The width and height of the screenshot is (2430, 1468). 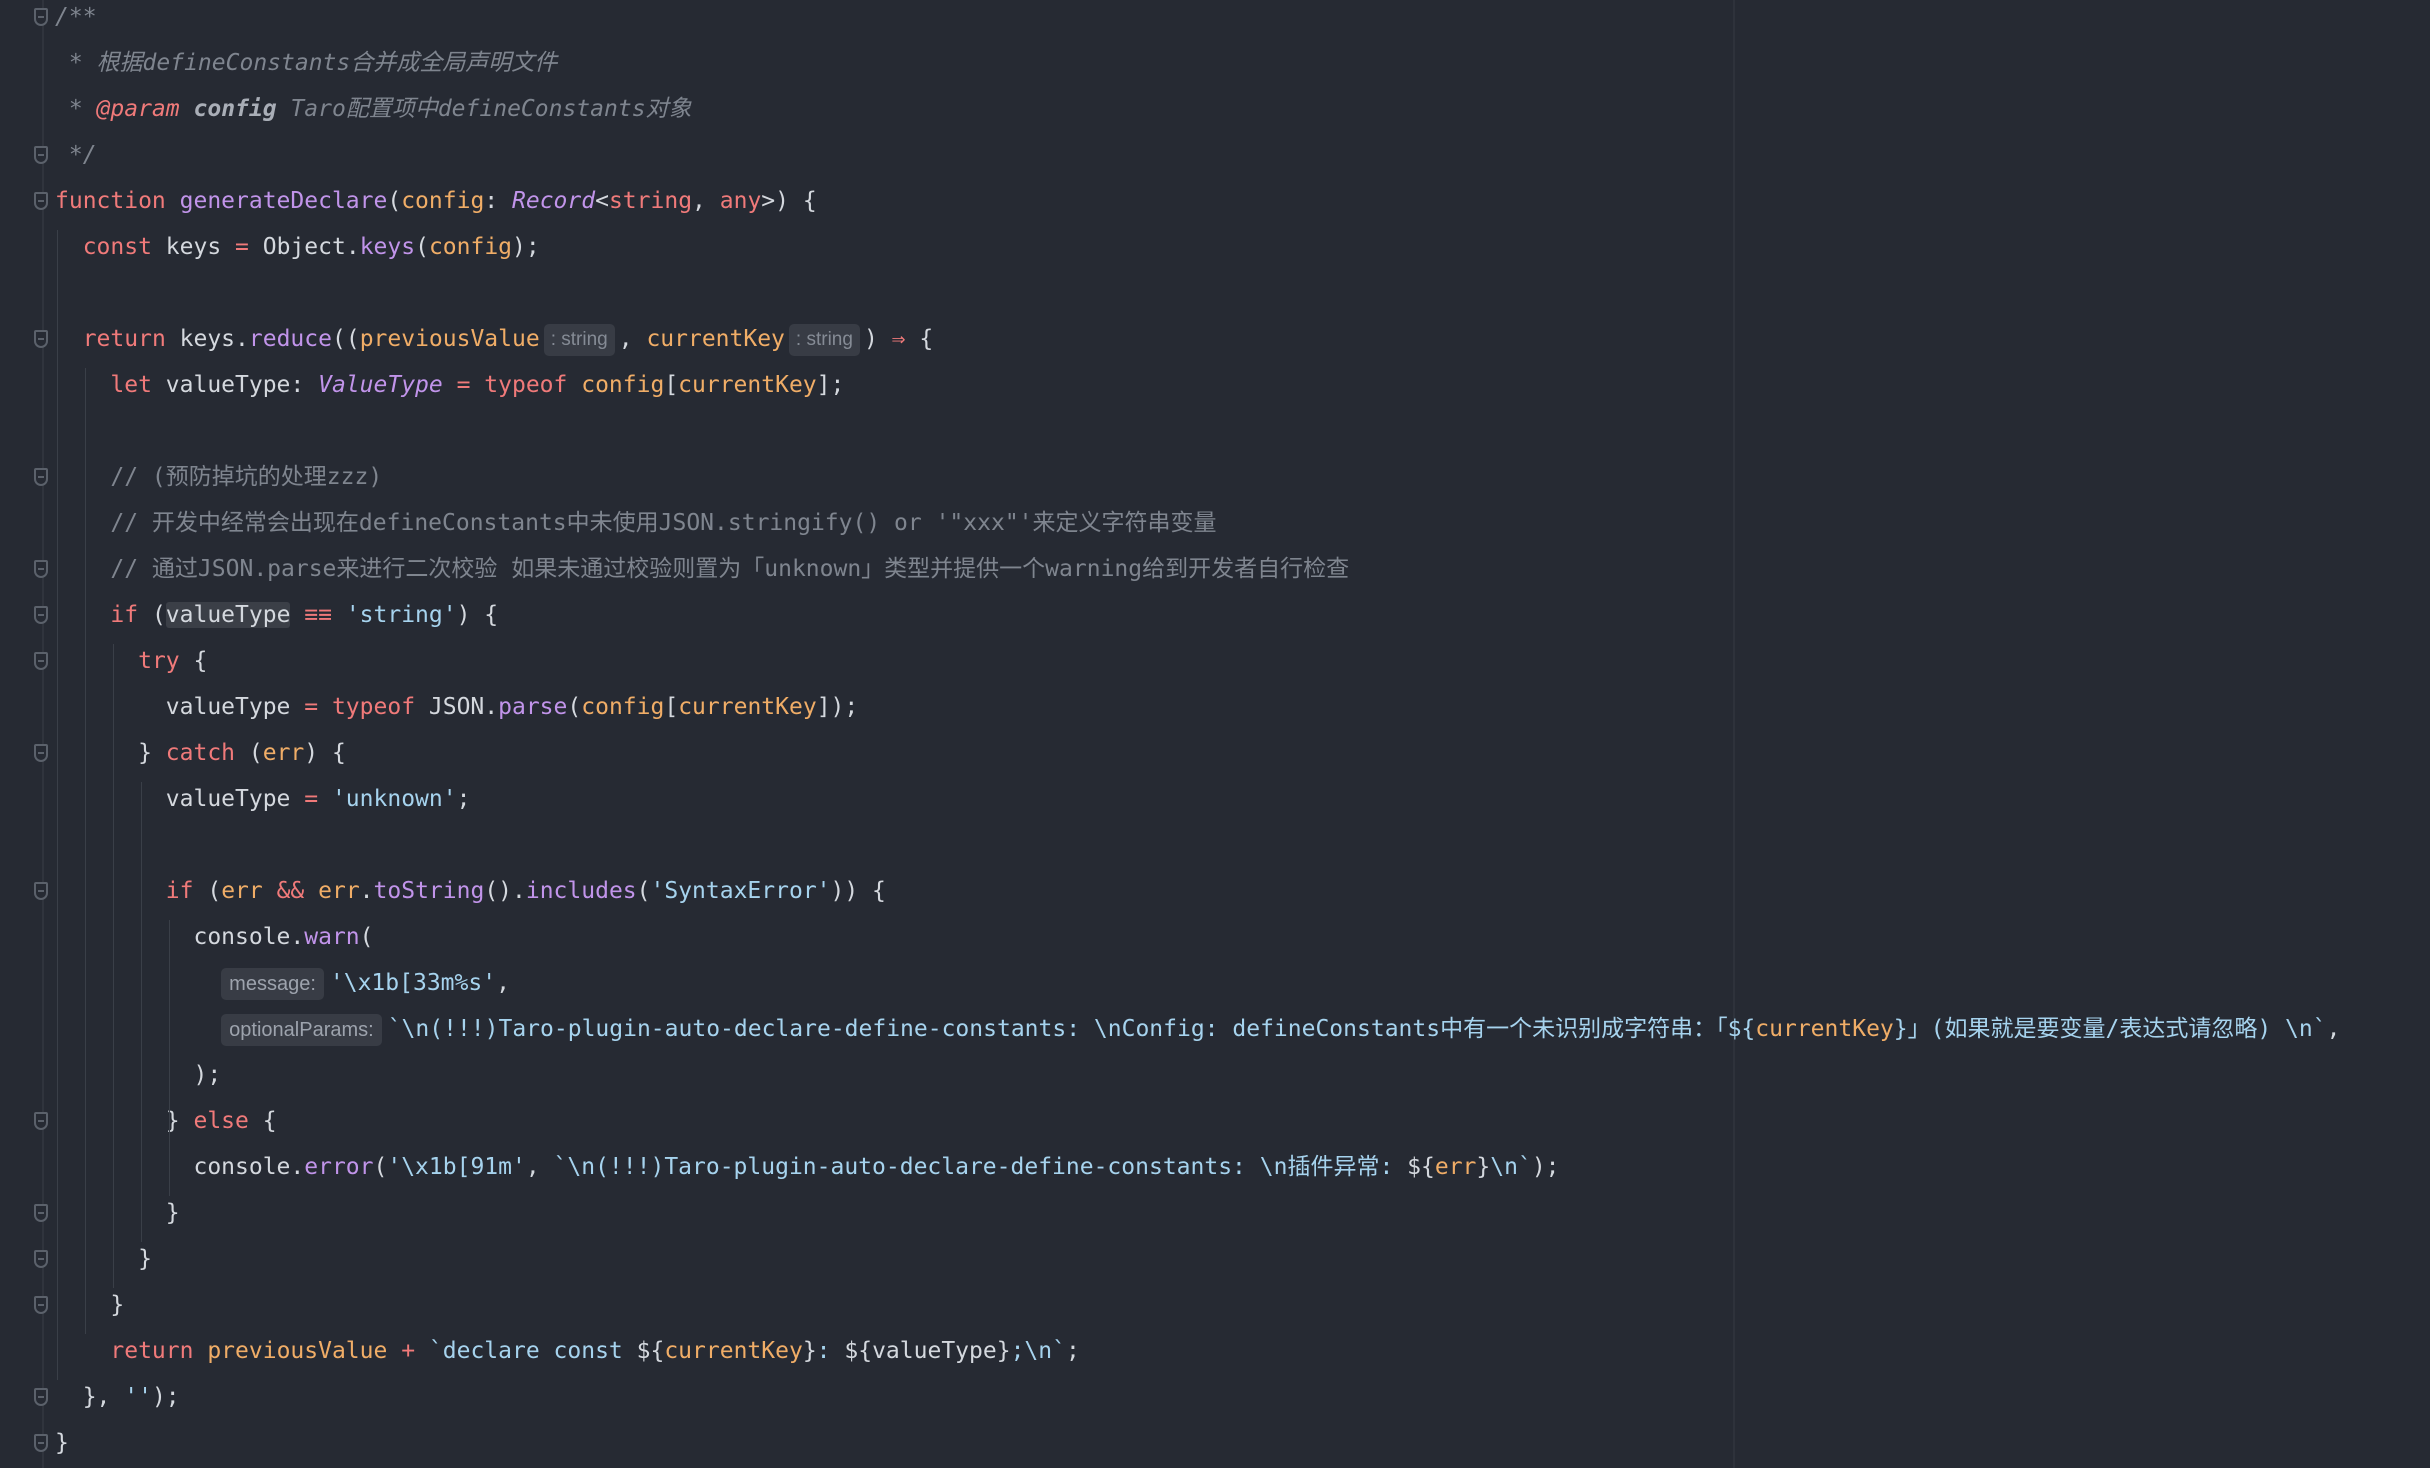 I want to click on code-line: */, so click(x=76, y=155).